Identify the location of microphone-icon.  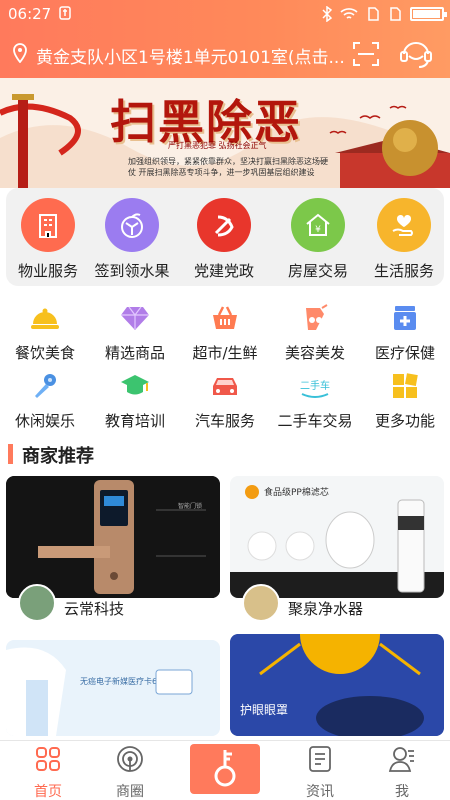
(45, 386).